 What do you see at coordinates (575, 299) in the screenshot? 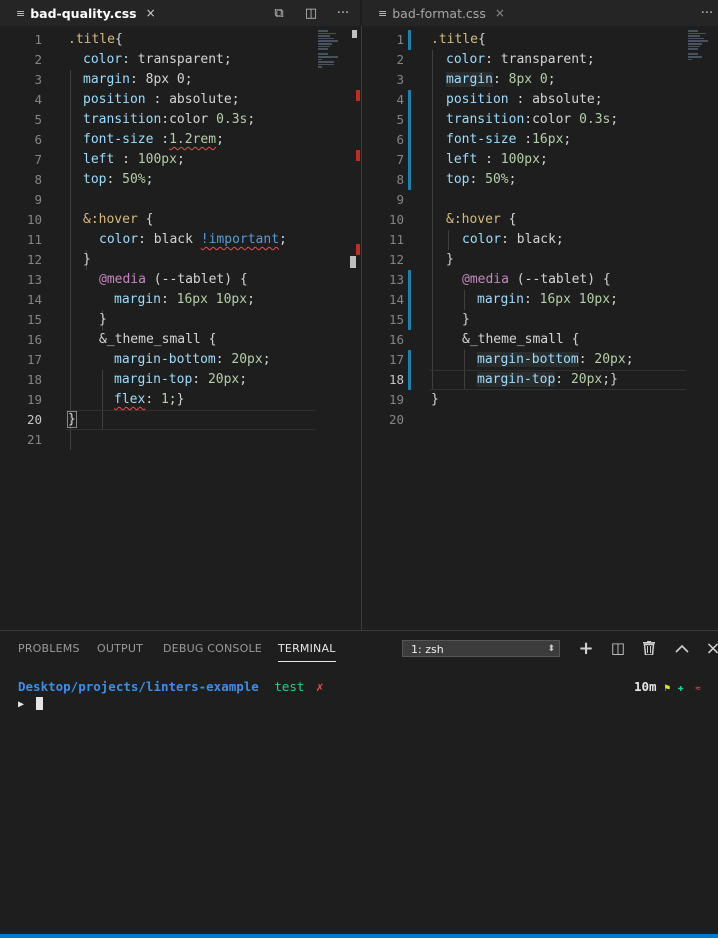
I see `code-token: 16px 10px` at bounding box center [575, 299].